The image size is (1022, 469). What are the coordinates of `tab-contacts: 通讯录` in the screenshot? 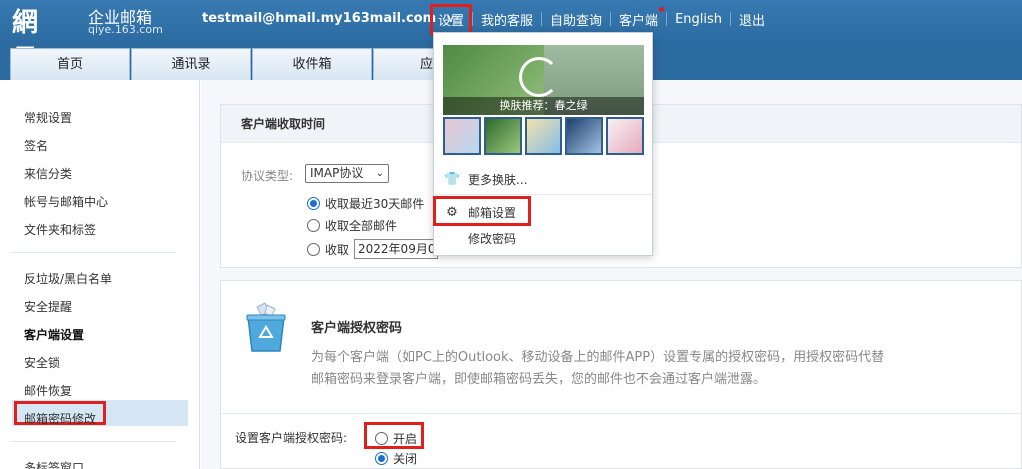 It's located at (191, 64).